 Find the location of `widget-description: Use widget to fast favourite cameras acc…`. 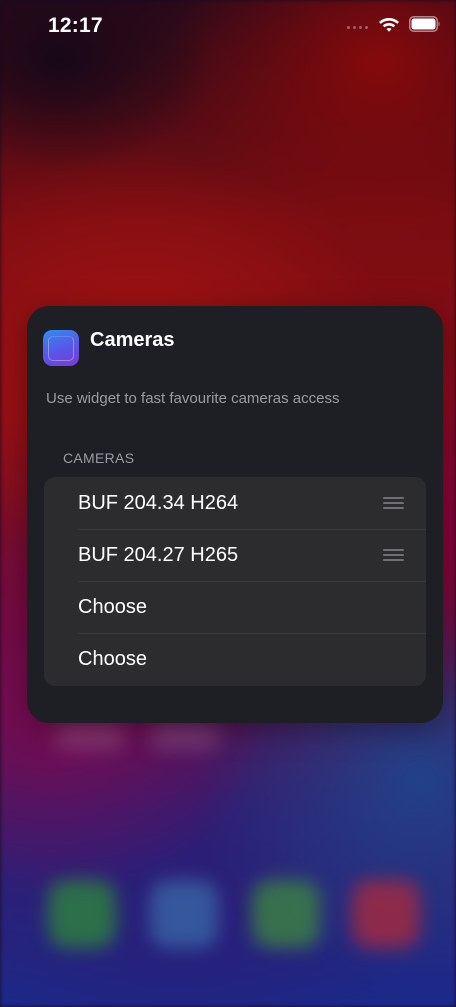

widget-description: Use widget to fast favourite cameras acc… is located at coordinates (193, 398).